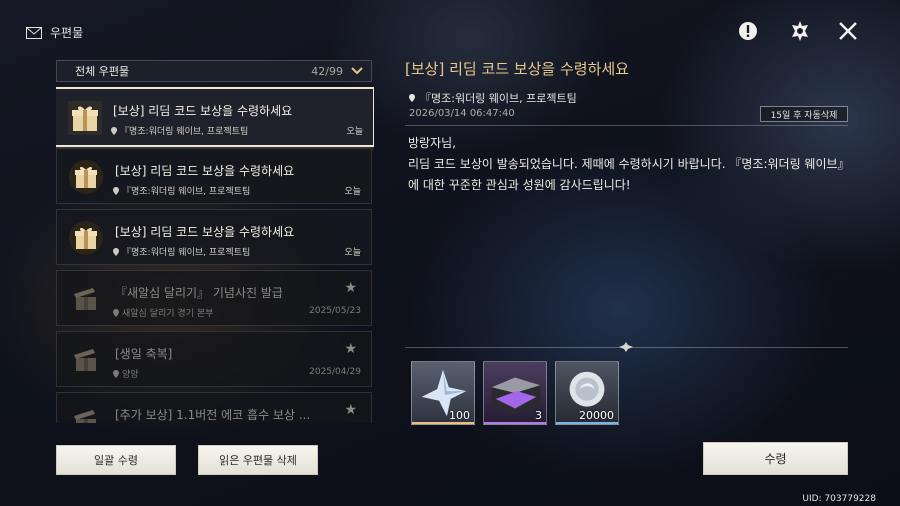 The height and width of the screenshot is (506, 900). What do you see at coordinates (800, 31) in the screenshot?
I see `settings-icon` at bounding box center [800, 31].